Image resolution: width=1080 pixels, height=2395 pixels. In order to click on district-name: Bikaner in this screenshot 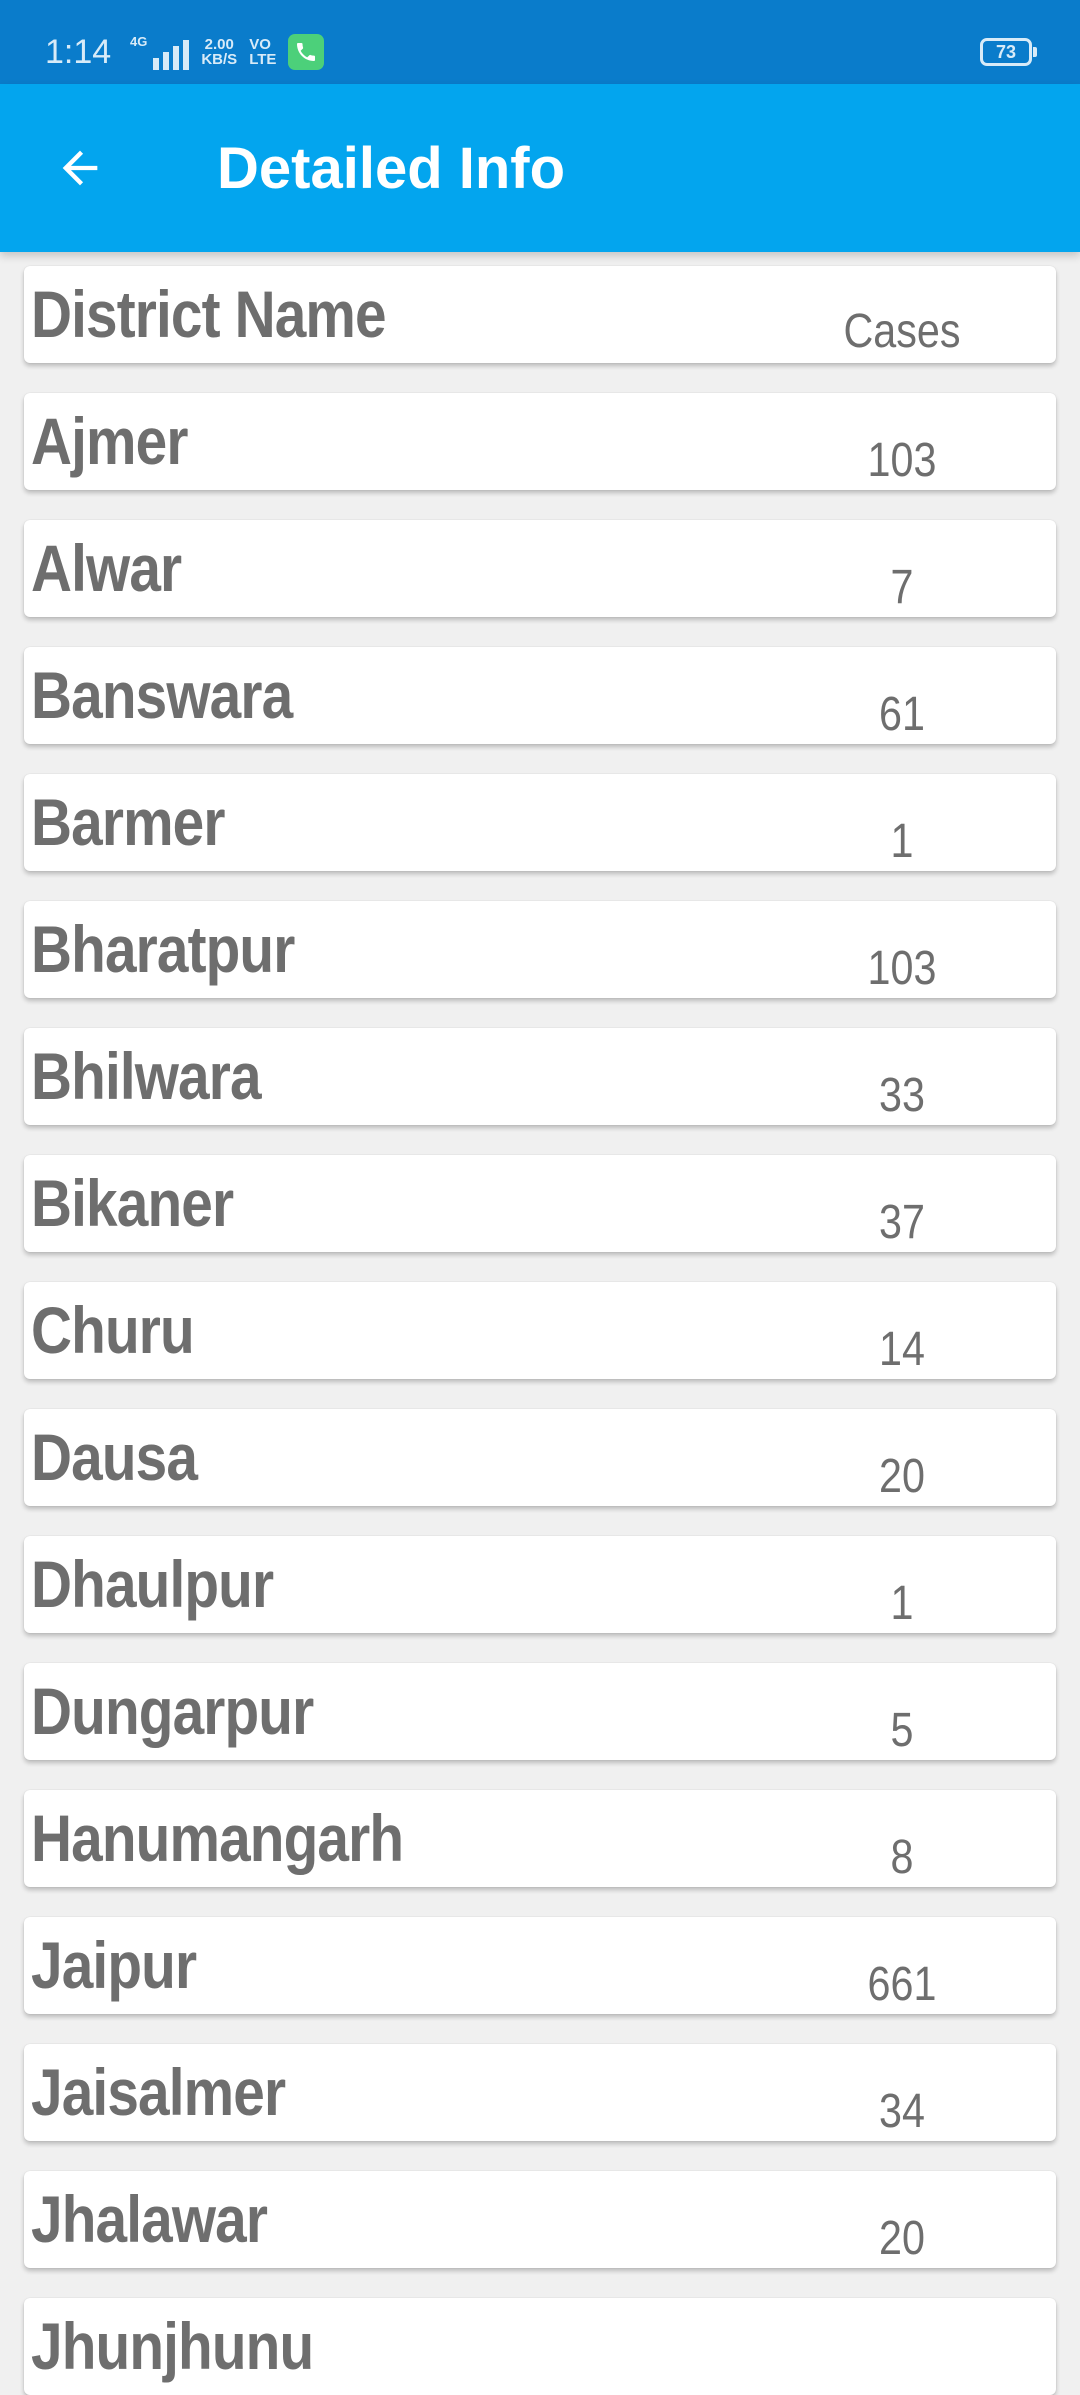, I will do `click(132, 1203)`.